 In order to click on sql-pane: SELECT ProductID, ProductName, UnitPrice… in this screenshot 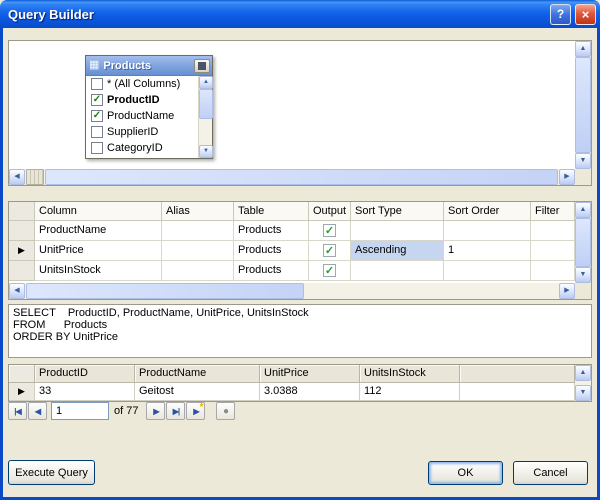, I will do `click(300, 331)`.